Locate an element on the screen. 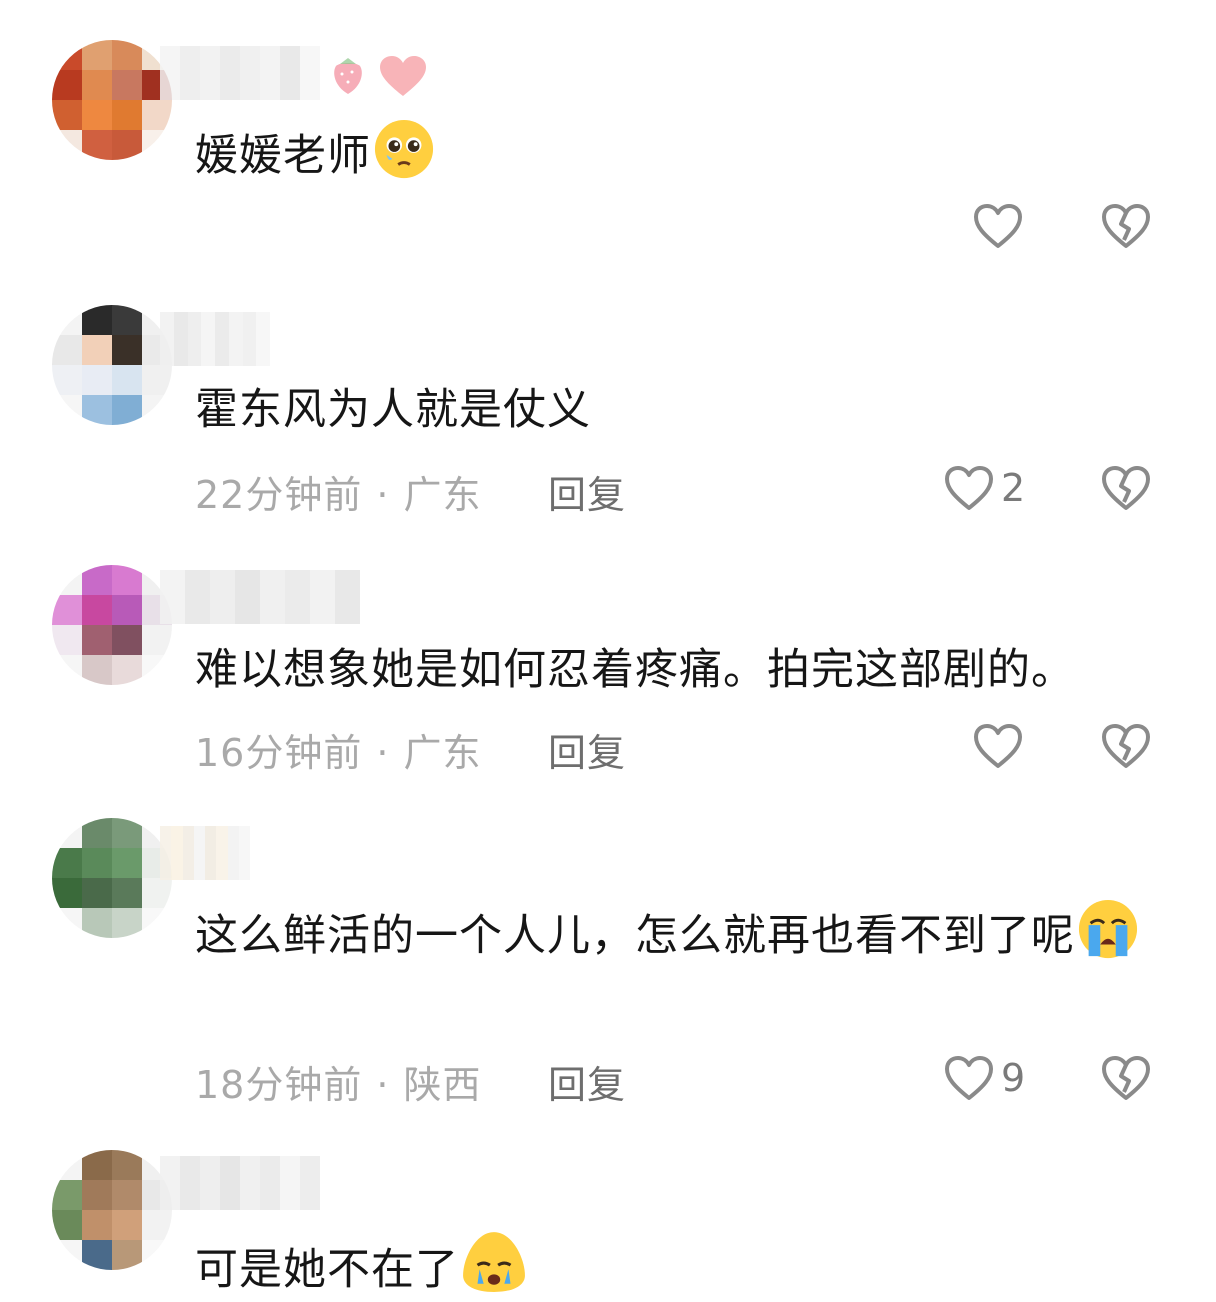  username-emojis is located at coordinates (377, 76).